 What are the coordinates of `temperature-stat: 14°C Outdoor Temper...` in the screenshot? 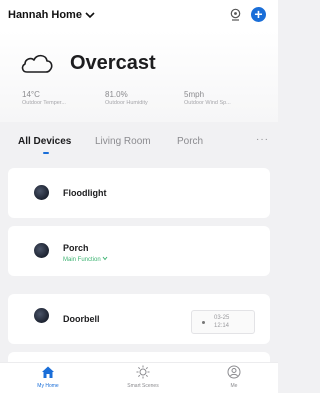 It's located at (44, 98).